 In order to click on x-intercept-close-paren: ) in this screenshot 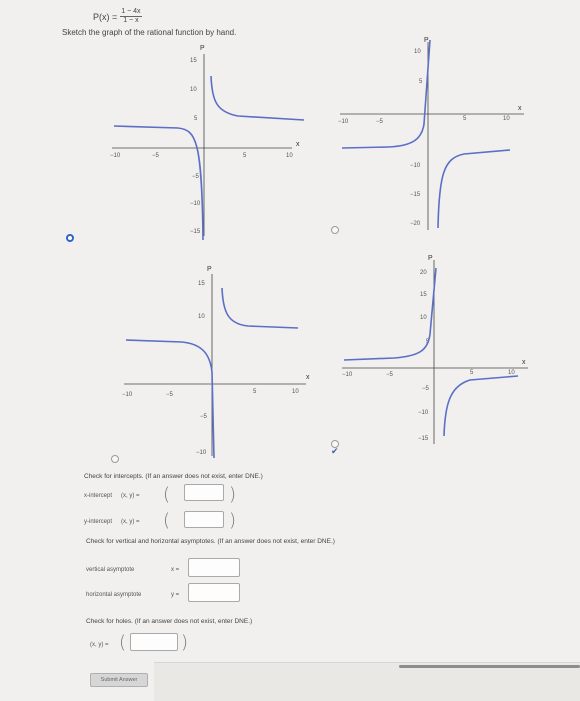, I will do `click(233, 494)`.